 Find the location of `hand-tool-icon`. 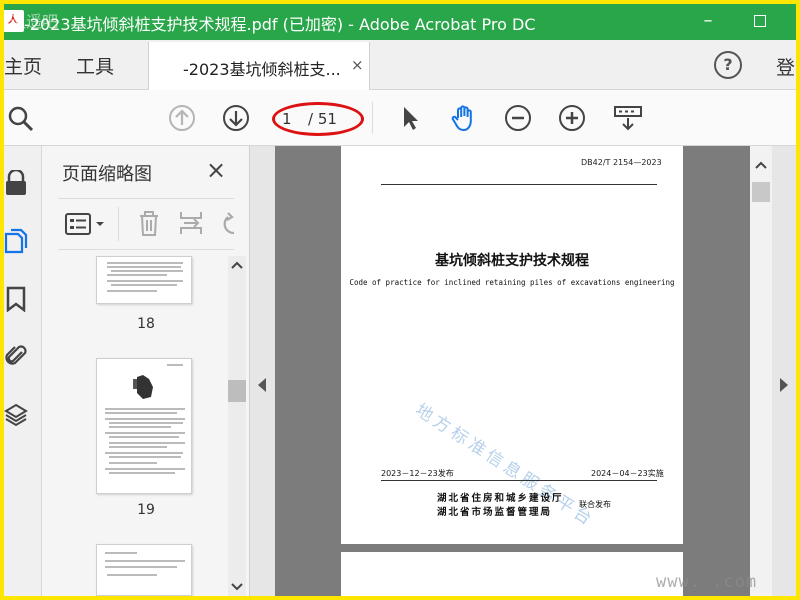

hand-tool-icon is located at coordinates (464, 118).